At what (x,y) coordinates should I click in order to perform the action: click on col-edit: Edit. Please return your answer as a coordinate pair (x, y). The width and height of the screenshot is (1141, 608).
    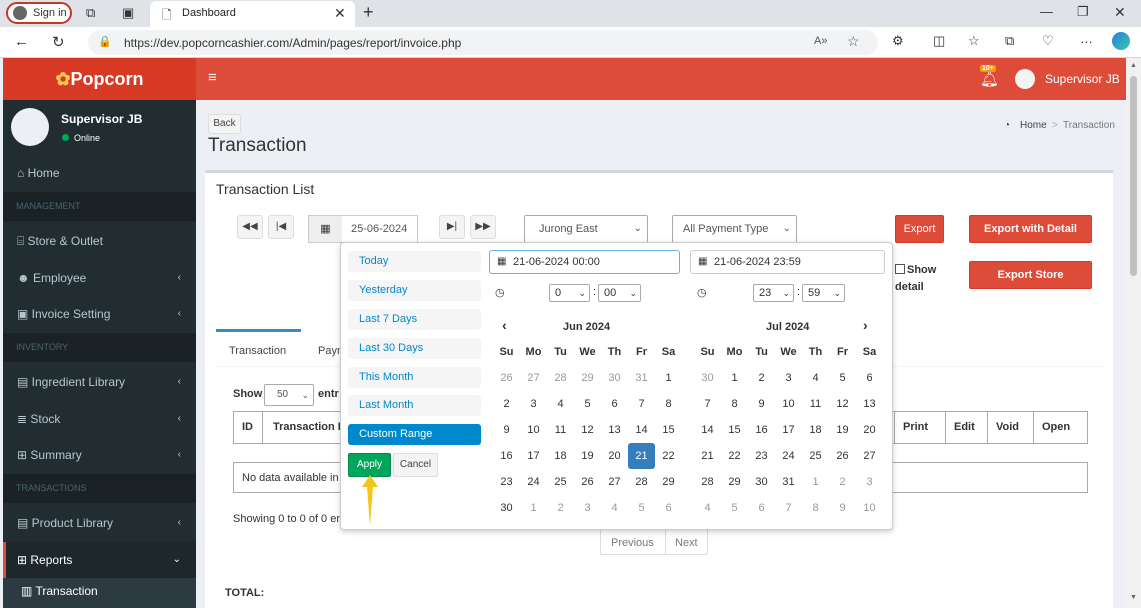
    Looking at the image, I should click on (966, 427).